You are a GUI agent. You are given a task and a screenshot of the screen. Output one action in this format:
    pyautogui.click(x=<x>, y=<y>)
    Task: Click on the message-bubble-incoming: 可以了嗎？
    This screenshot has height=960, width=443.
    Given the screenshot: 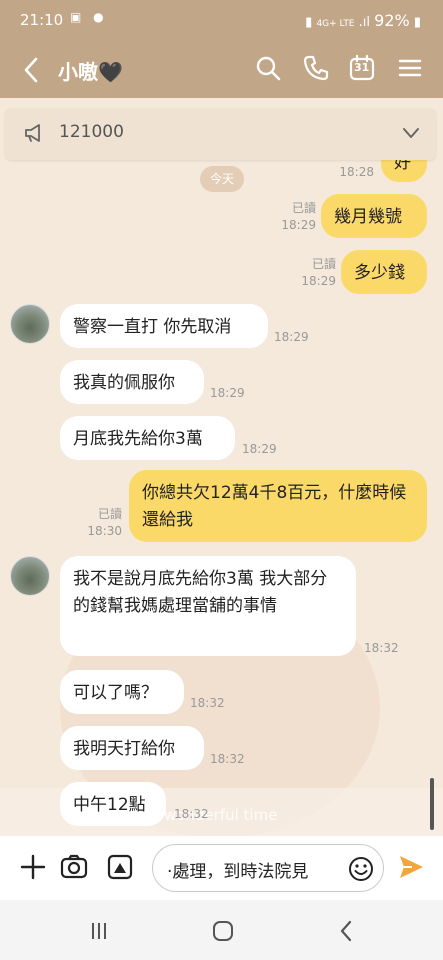 What is the action you would take?
    pyautogui.click(x=122, y=692)
    